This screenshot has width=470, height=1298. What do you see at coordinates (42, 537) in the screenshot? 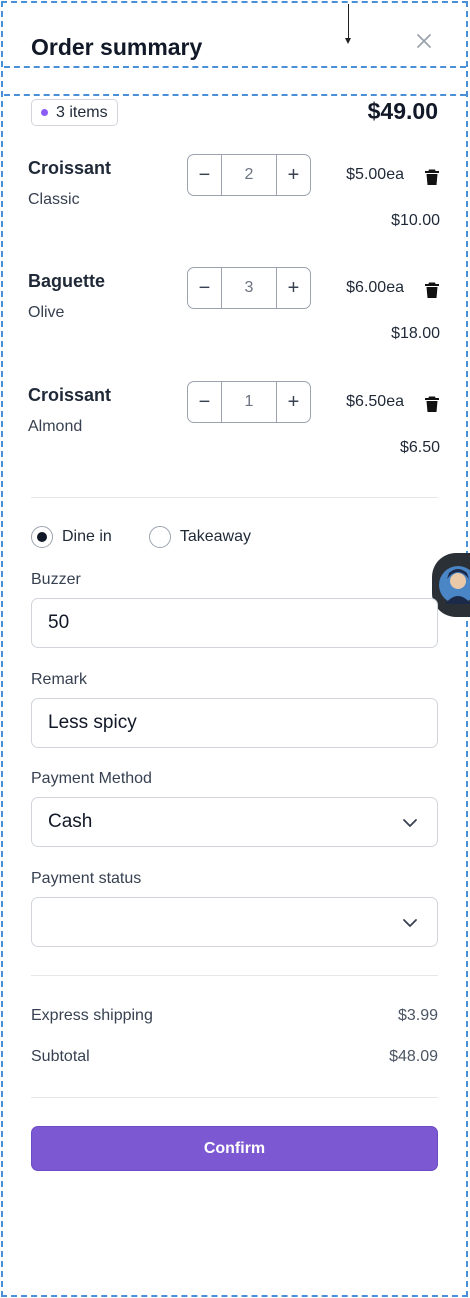
I see `radio-checked-icon` at bounding box center [42, 537].